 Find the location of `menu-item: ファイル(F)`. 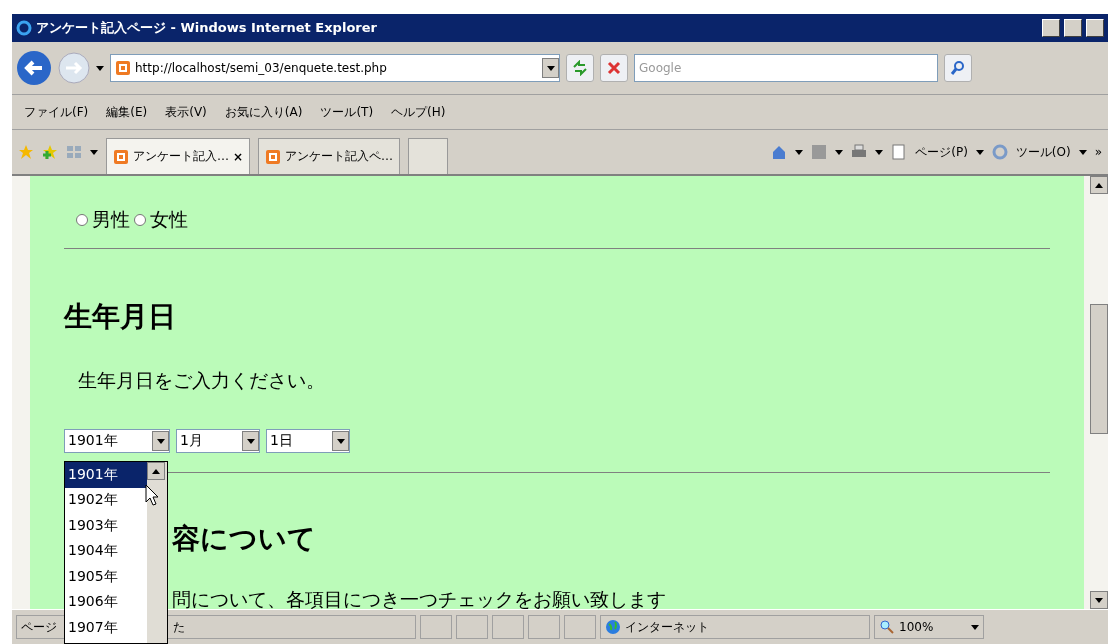

menu-item: ファイル(F) is located at coordinates (56, 112).